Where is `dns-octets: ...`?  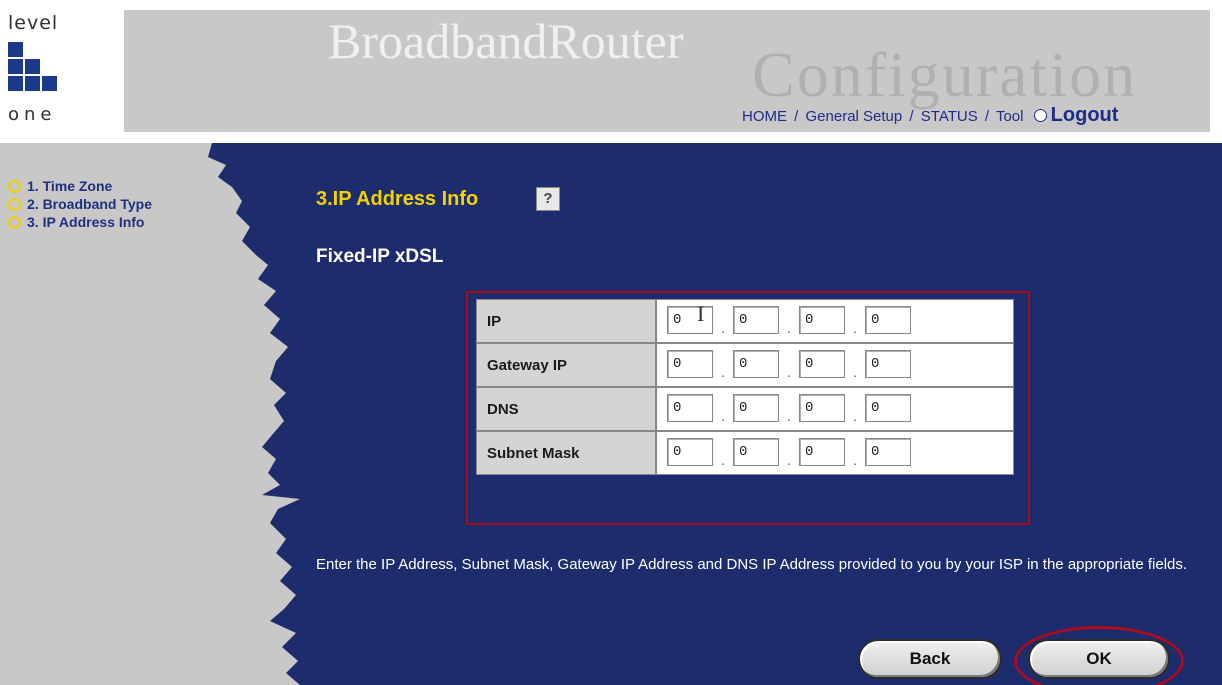
dns-octets: ... is located at coordinates (835, 409).